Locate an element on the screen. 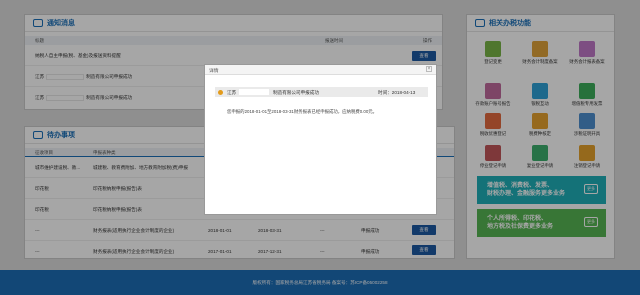  company-prefix: 江苏 is located at coordinates (232, 92).